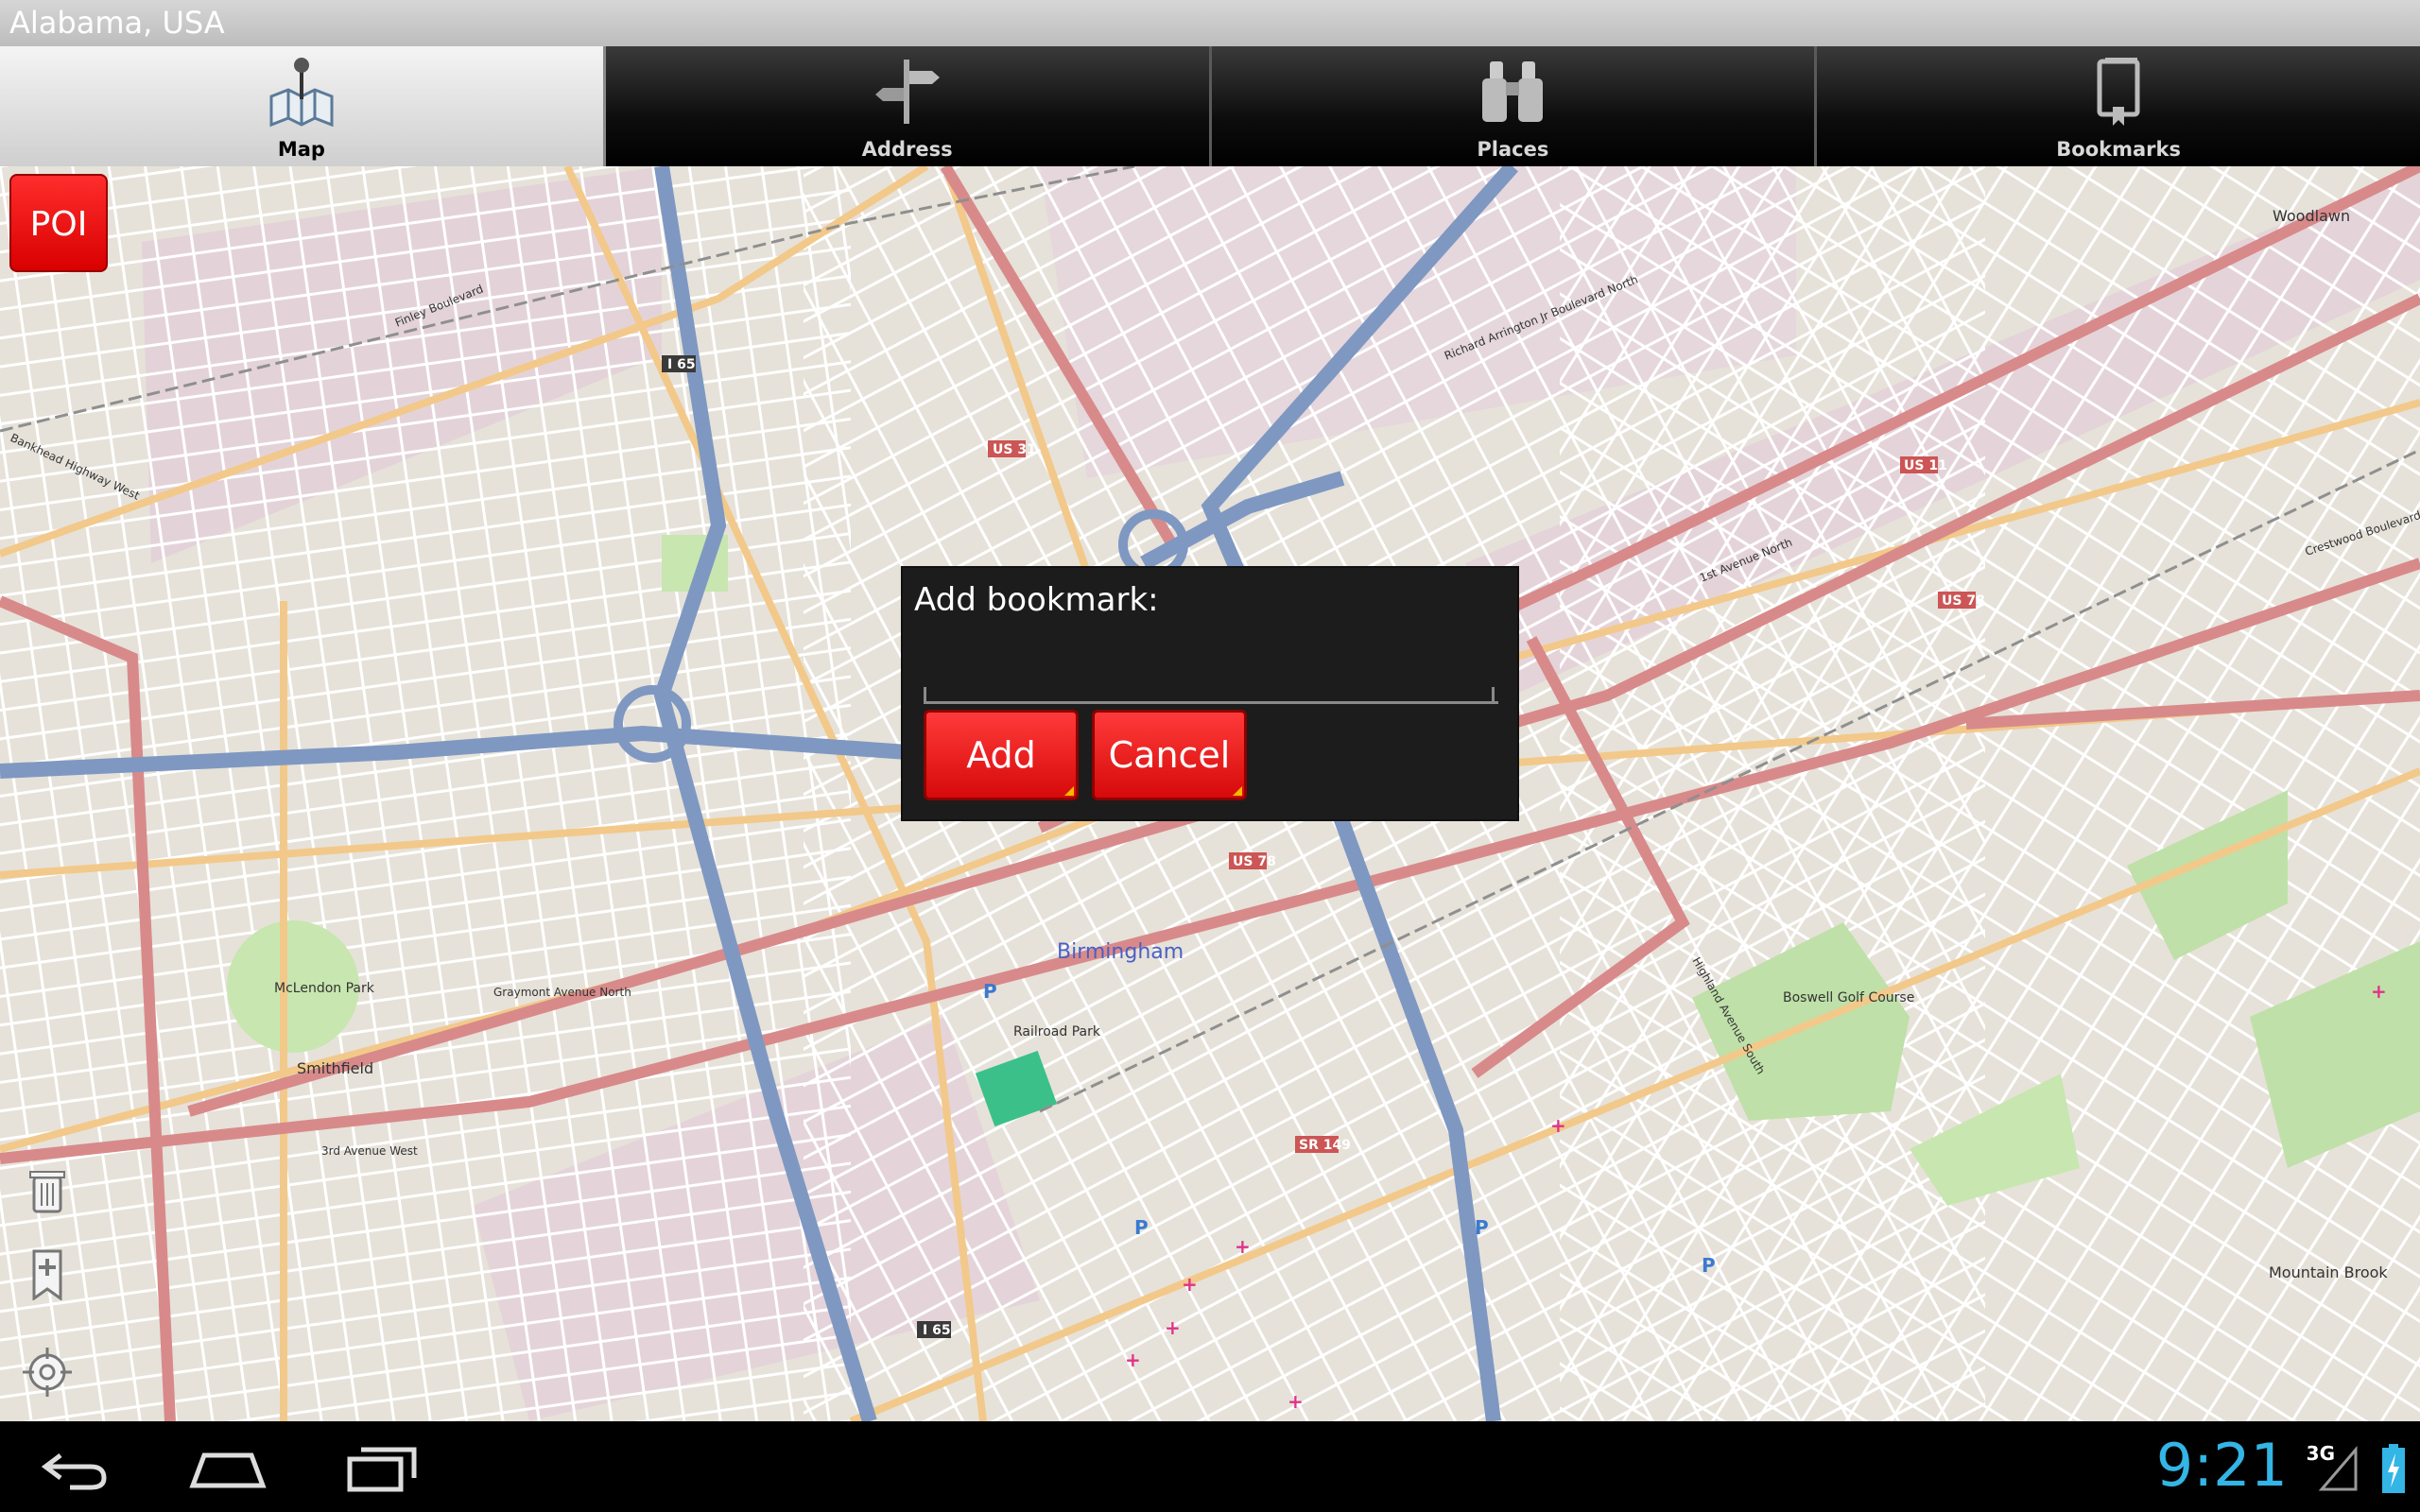 Image resolution: width=2420 pixels, height=1512 pixels. What do you see at coordinates (1210, 23) in the screenshot?
I see `app-title-bar: Alabama, USA` at bounding box center [1210, 23].